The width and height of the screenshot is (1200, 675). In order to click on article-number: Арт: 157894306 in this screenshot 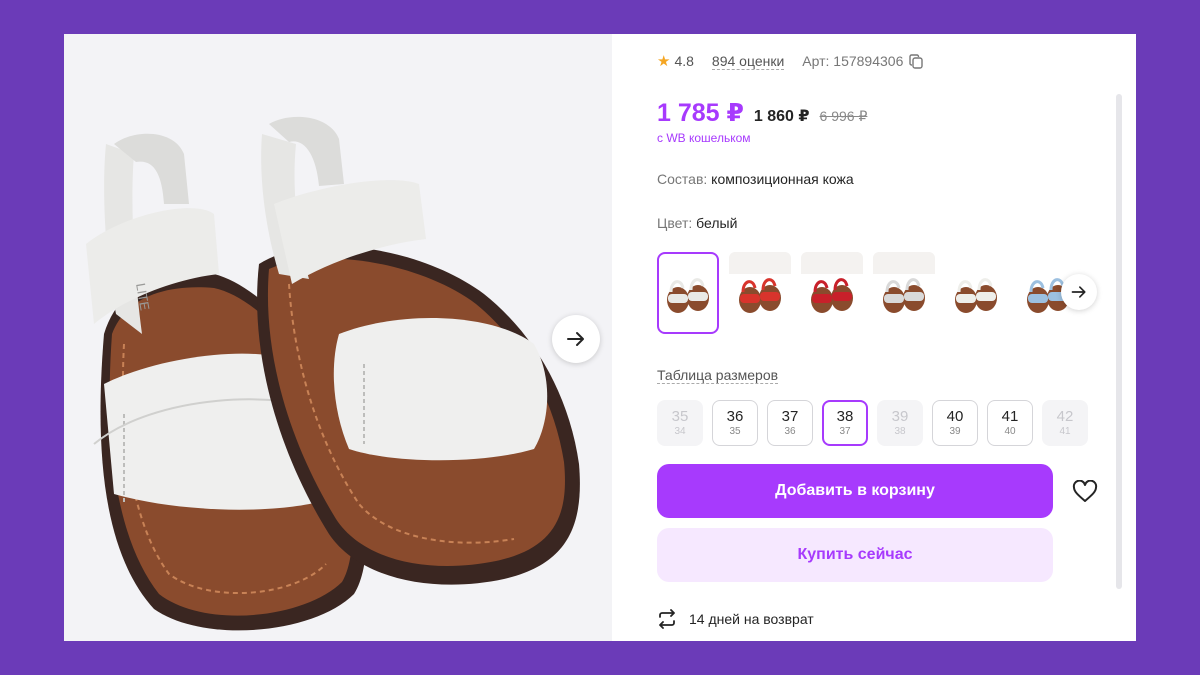, I will do `click(853, 61)`.